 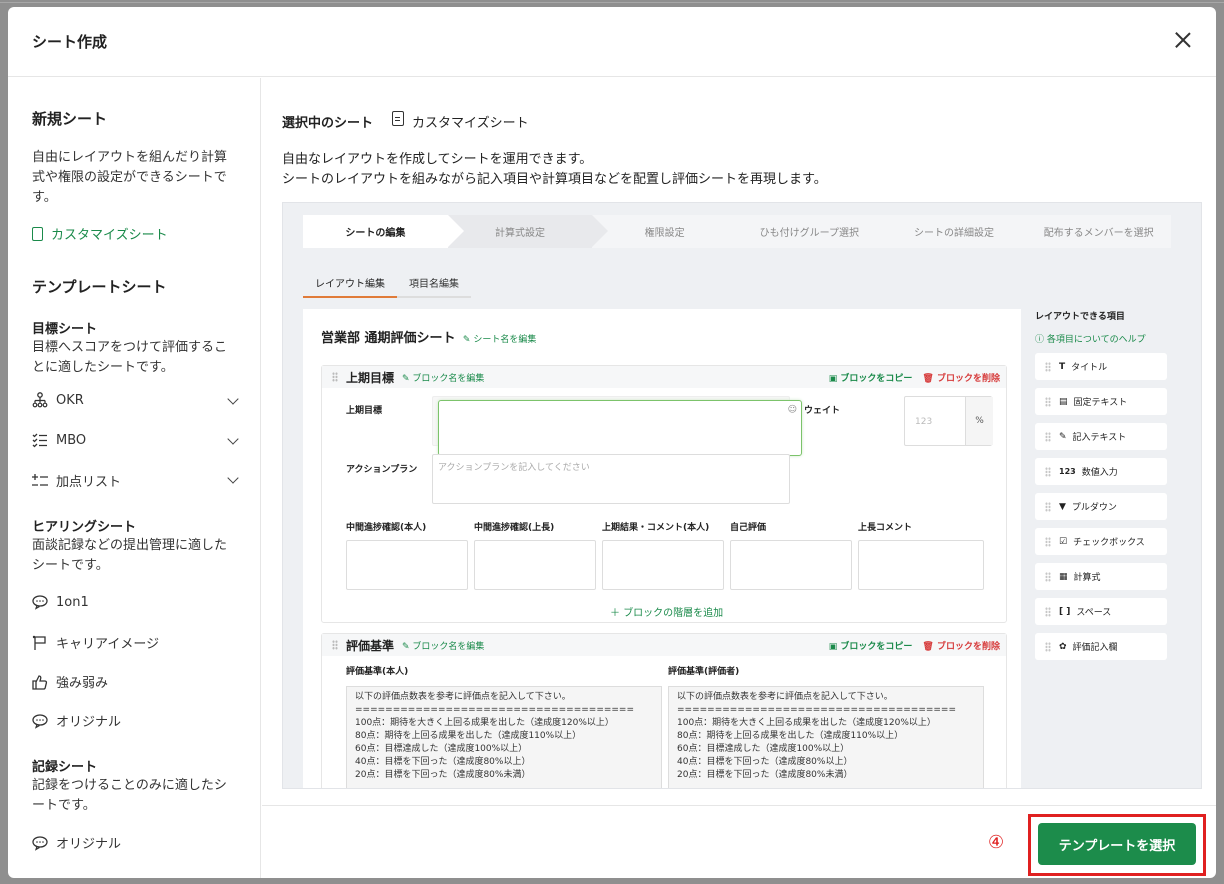 What do you see at coordinates (429, 338) in the screenshot?
I see `sheet-title: 営業部 通期評価シート ✎ シート名を編集` at bounding box center [429, 338].